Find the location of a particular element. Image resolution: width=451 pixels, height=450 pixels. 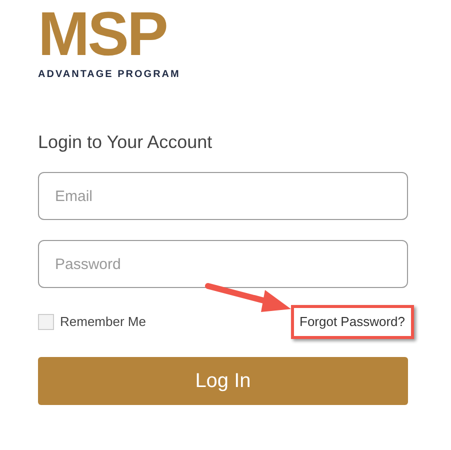

text-field: Password is located at coordinates (223, 264).